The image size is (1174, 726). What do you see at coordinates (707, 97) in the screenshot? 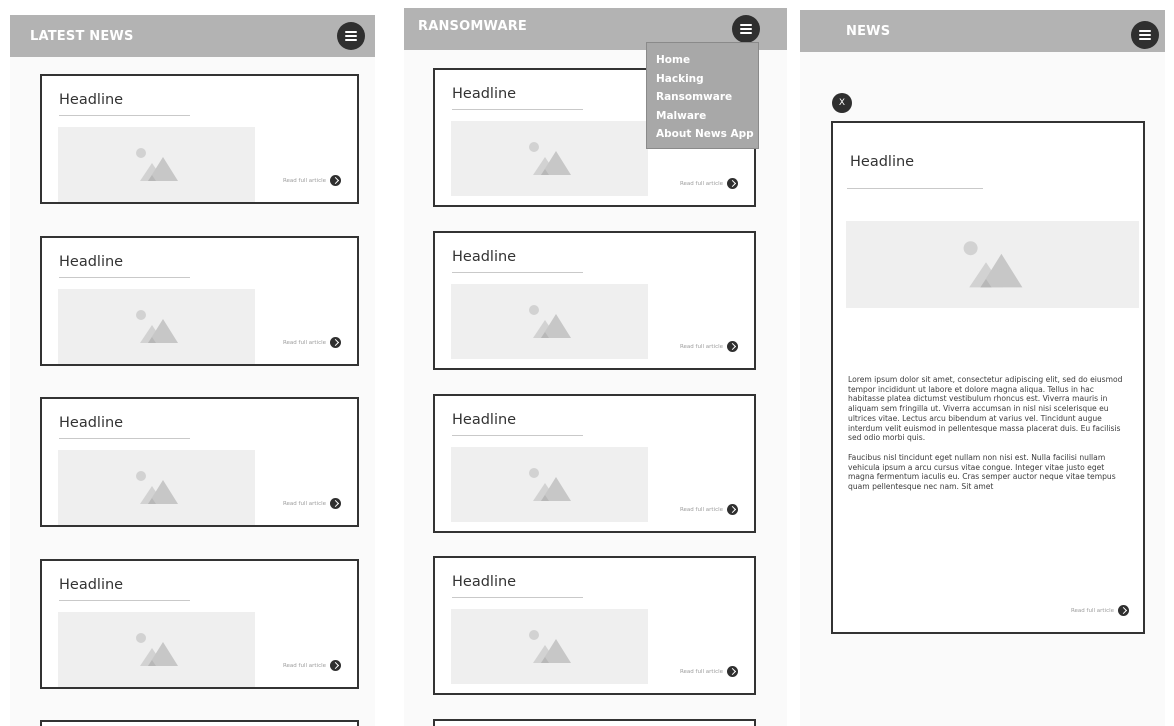
I see `menu-item-ransomware: Ransomware` at bounding box center [707, 97].